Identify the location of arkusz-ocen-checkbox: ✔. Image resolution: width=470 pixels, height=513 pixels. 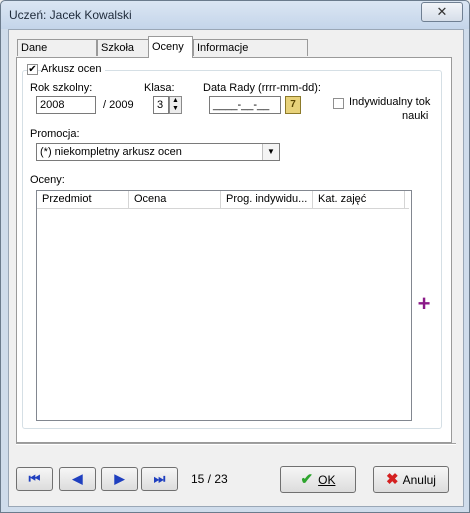
(32, 69).